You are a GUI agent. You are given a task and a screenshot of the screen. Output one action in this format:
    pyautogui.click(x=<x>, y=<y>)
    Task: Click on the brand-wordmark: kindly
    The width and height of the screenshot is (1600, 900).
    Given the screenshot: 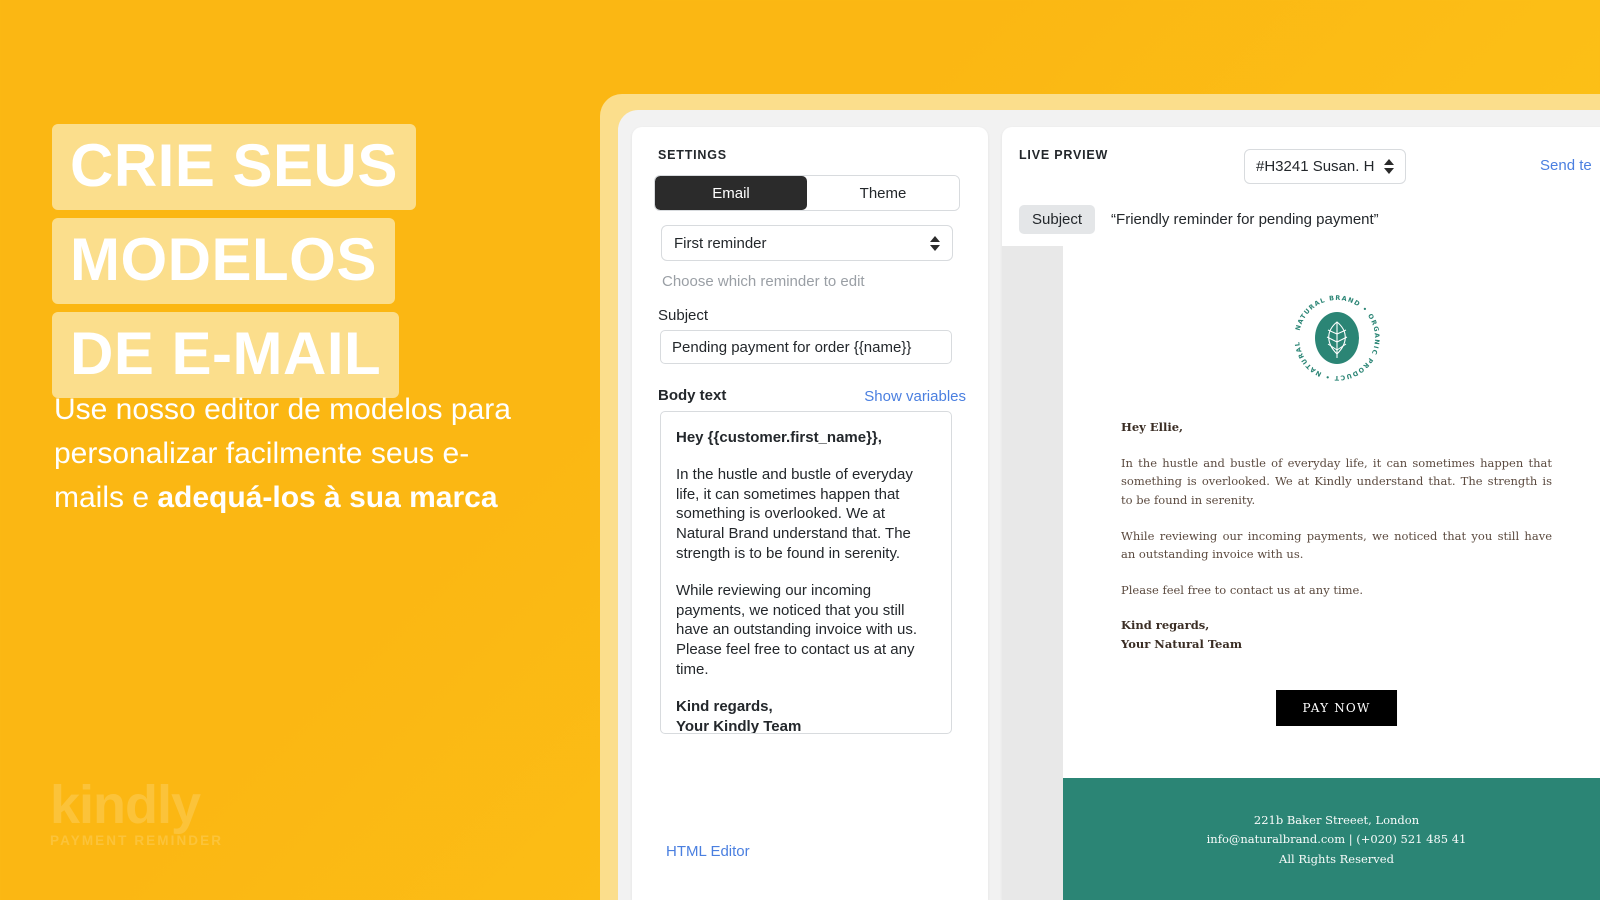 What is the action you would take?
    pyautogui.click(x=125, y=804)
    